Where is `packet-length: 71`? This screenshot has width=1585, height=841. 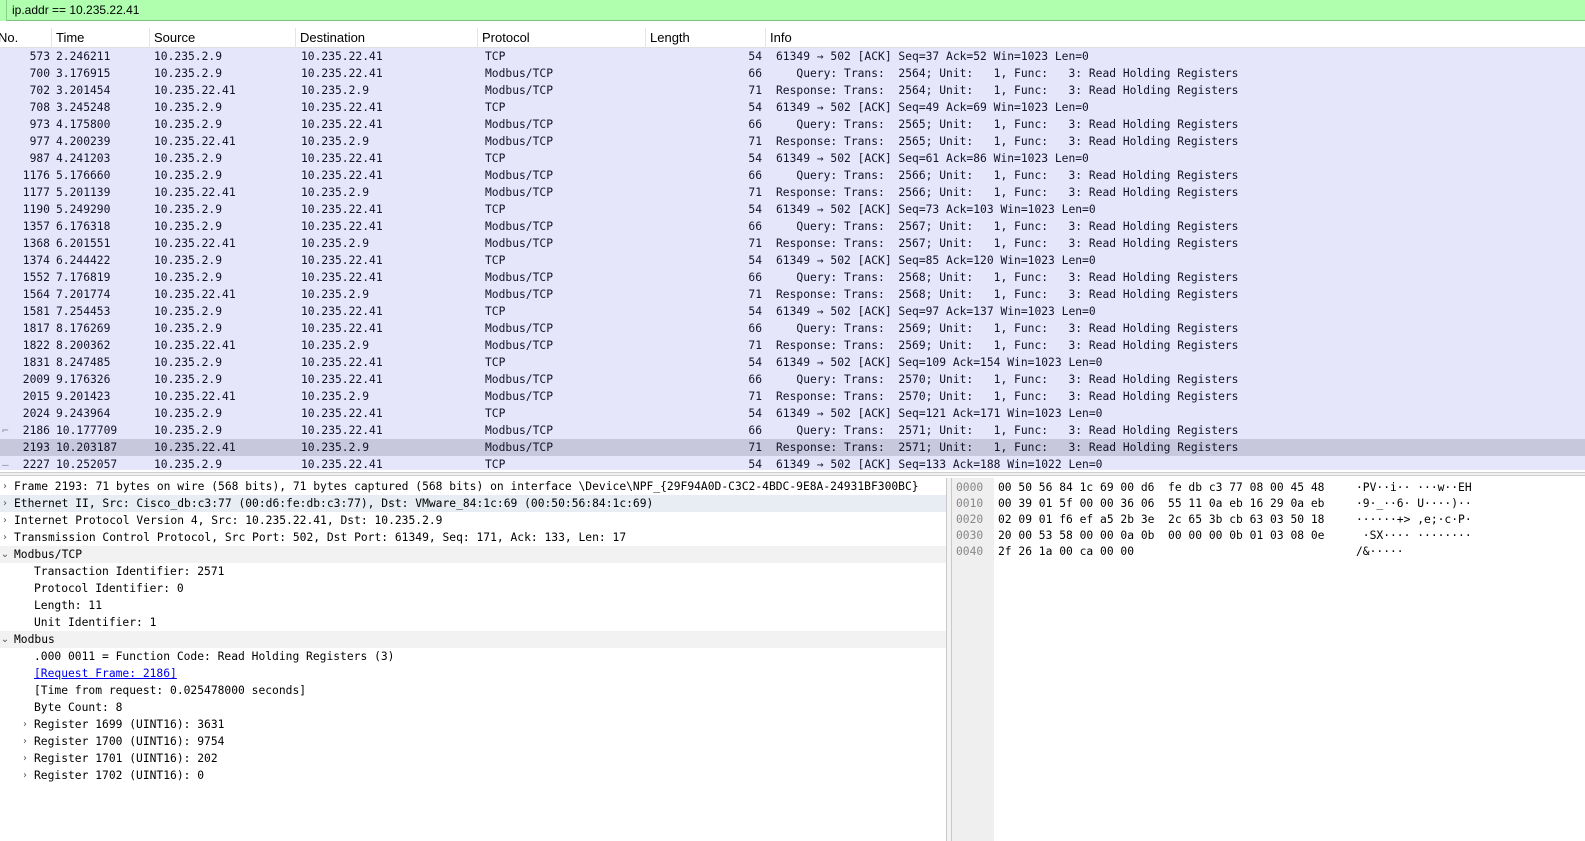 packet-length: 71 is located at coordinates (755, 141).